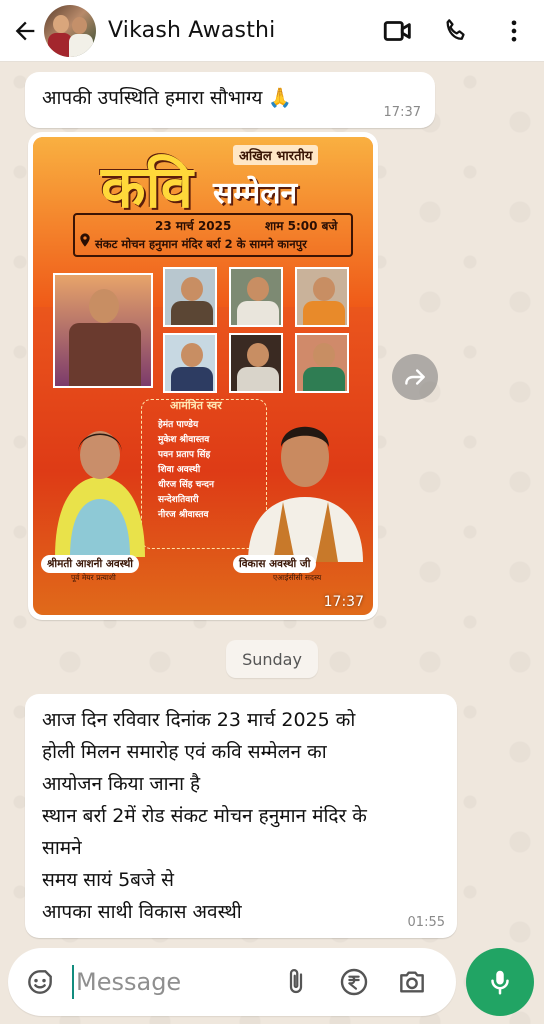 This screenshot has height=1024, width=544. Describe the element at coordinates (121, 784) in the screenshot. I see `message-line: आयोजन किया जाना है` at that location.